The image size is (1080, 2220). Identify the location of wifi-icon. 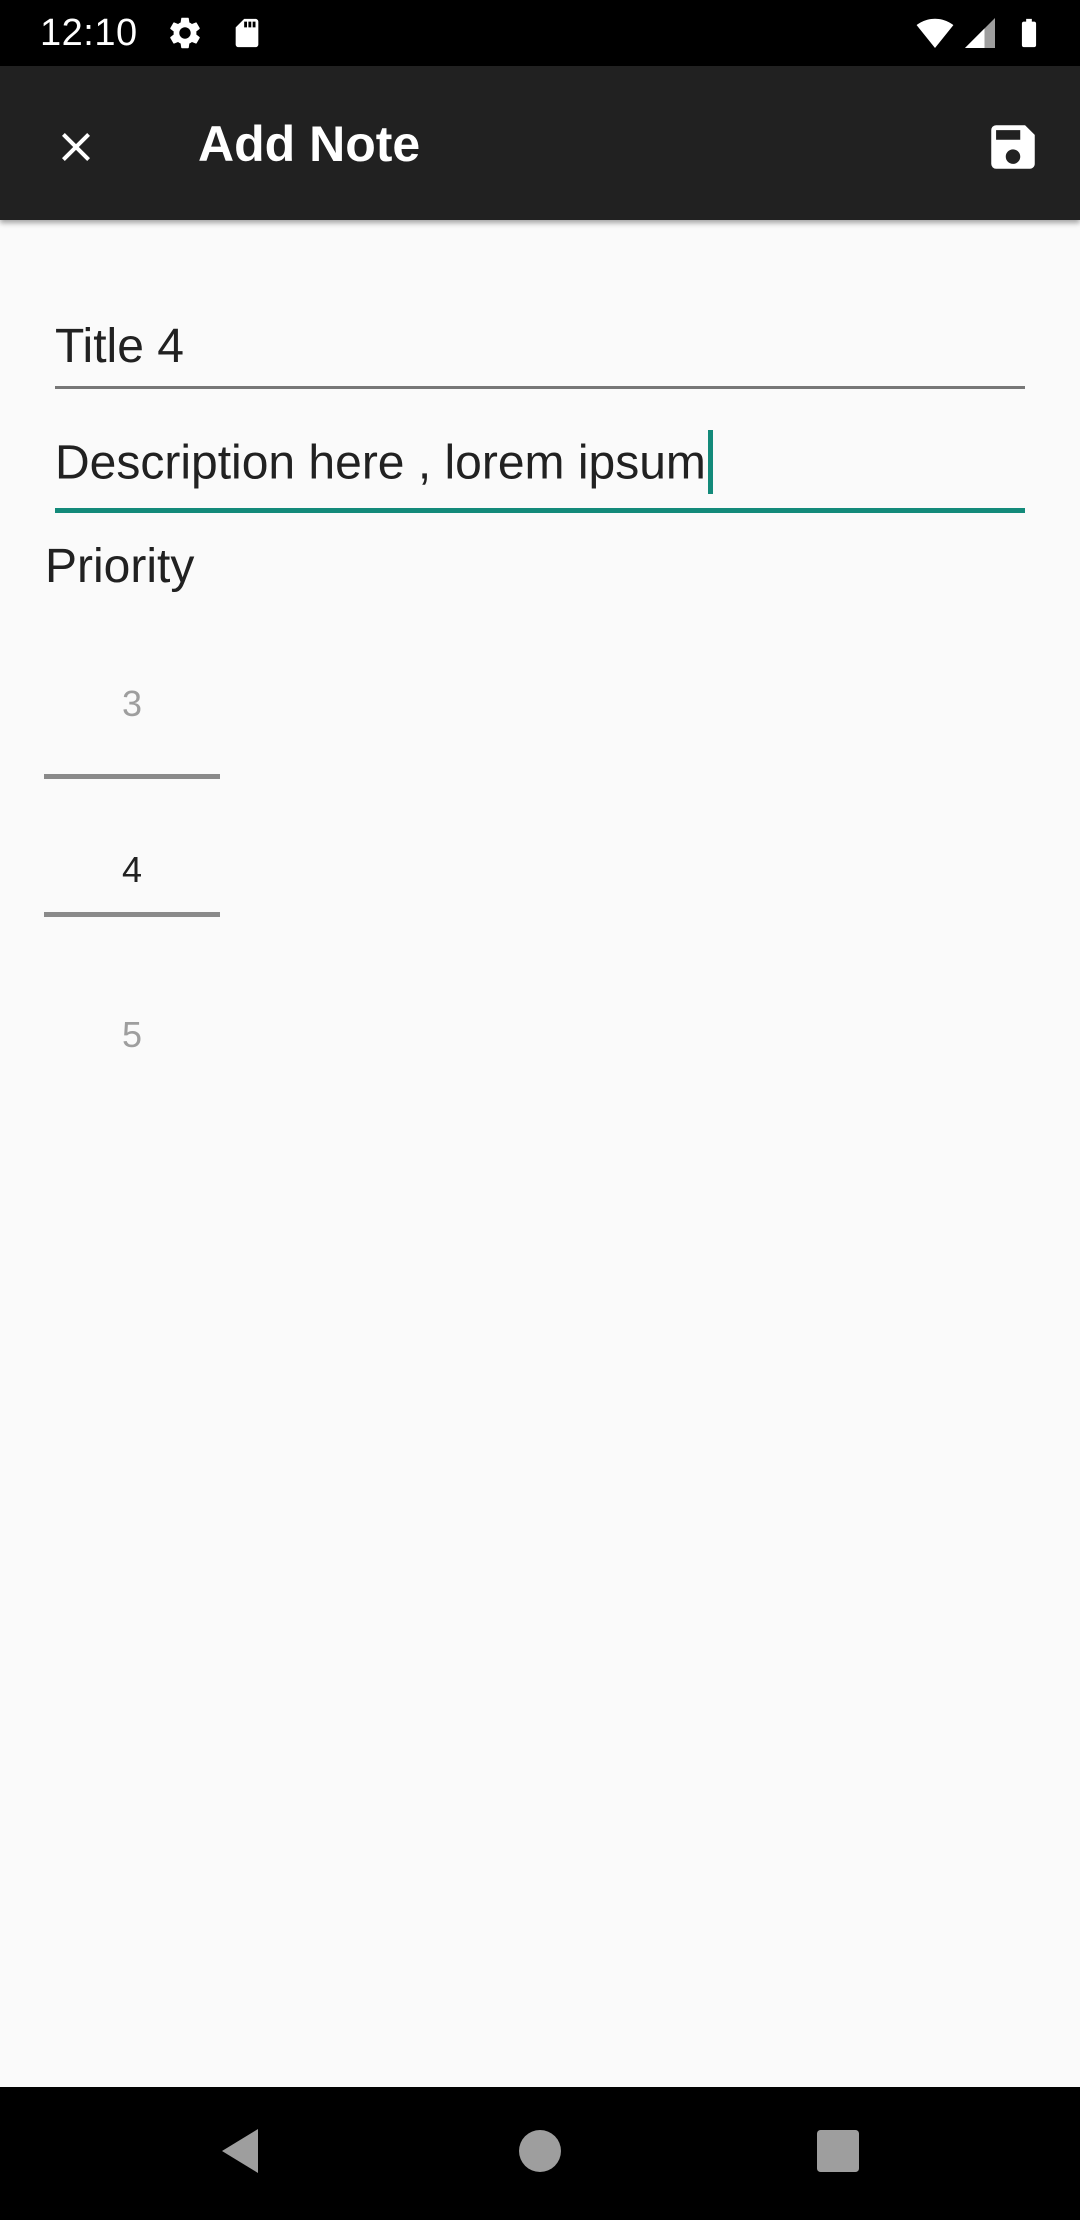
(935, 33).